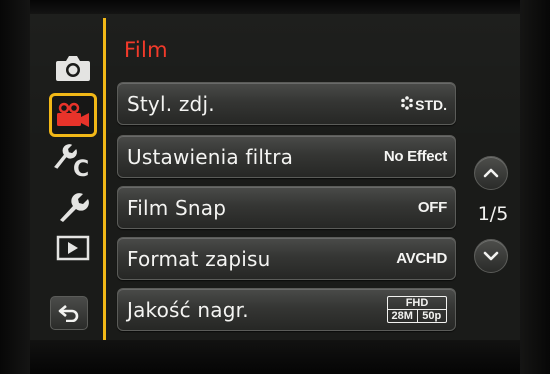 This screenshot has height=374, width=550. What do you see at coordinates (421, 258) in the screenshot?
I see `rec-format-value: AVCHD` at bounding box center [421, 258].